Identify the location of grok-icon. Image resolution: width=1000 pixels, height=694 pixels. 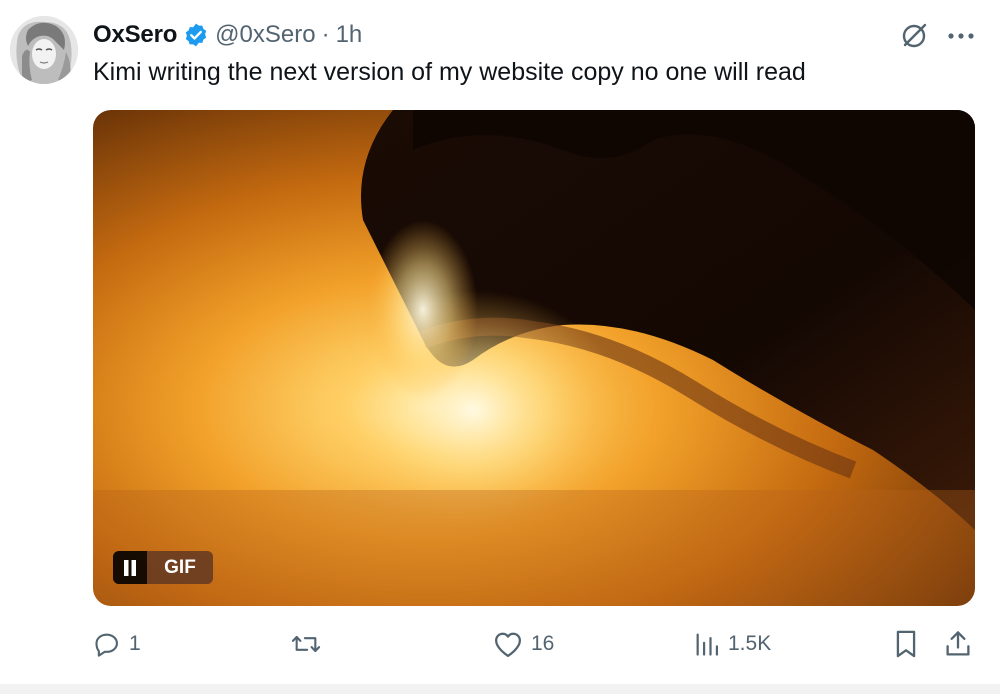
(914, 35).